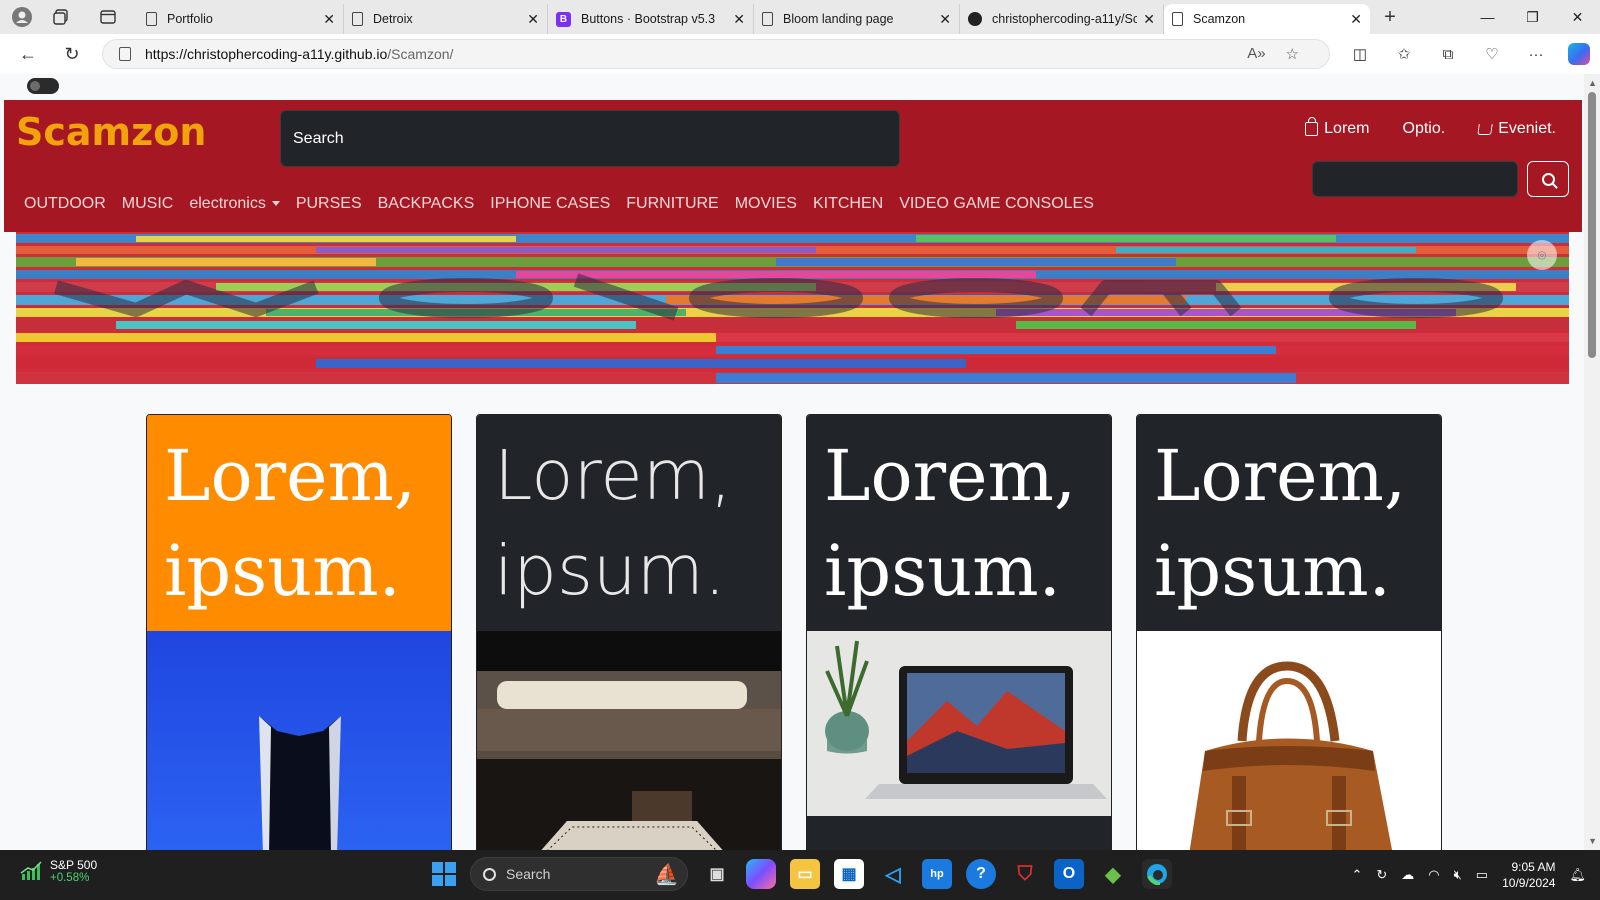  Describe the element at coordinates (1548, 179) in the screenshot. I see `search-button` at that location.